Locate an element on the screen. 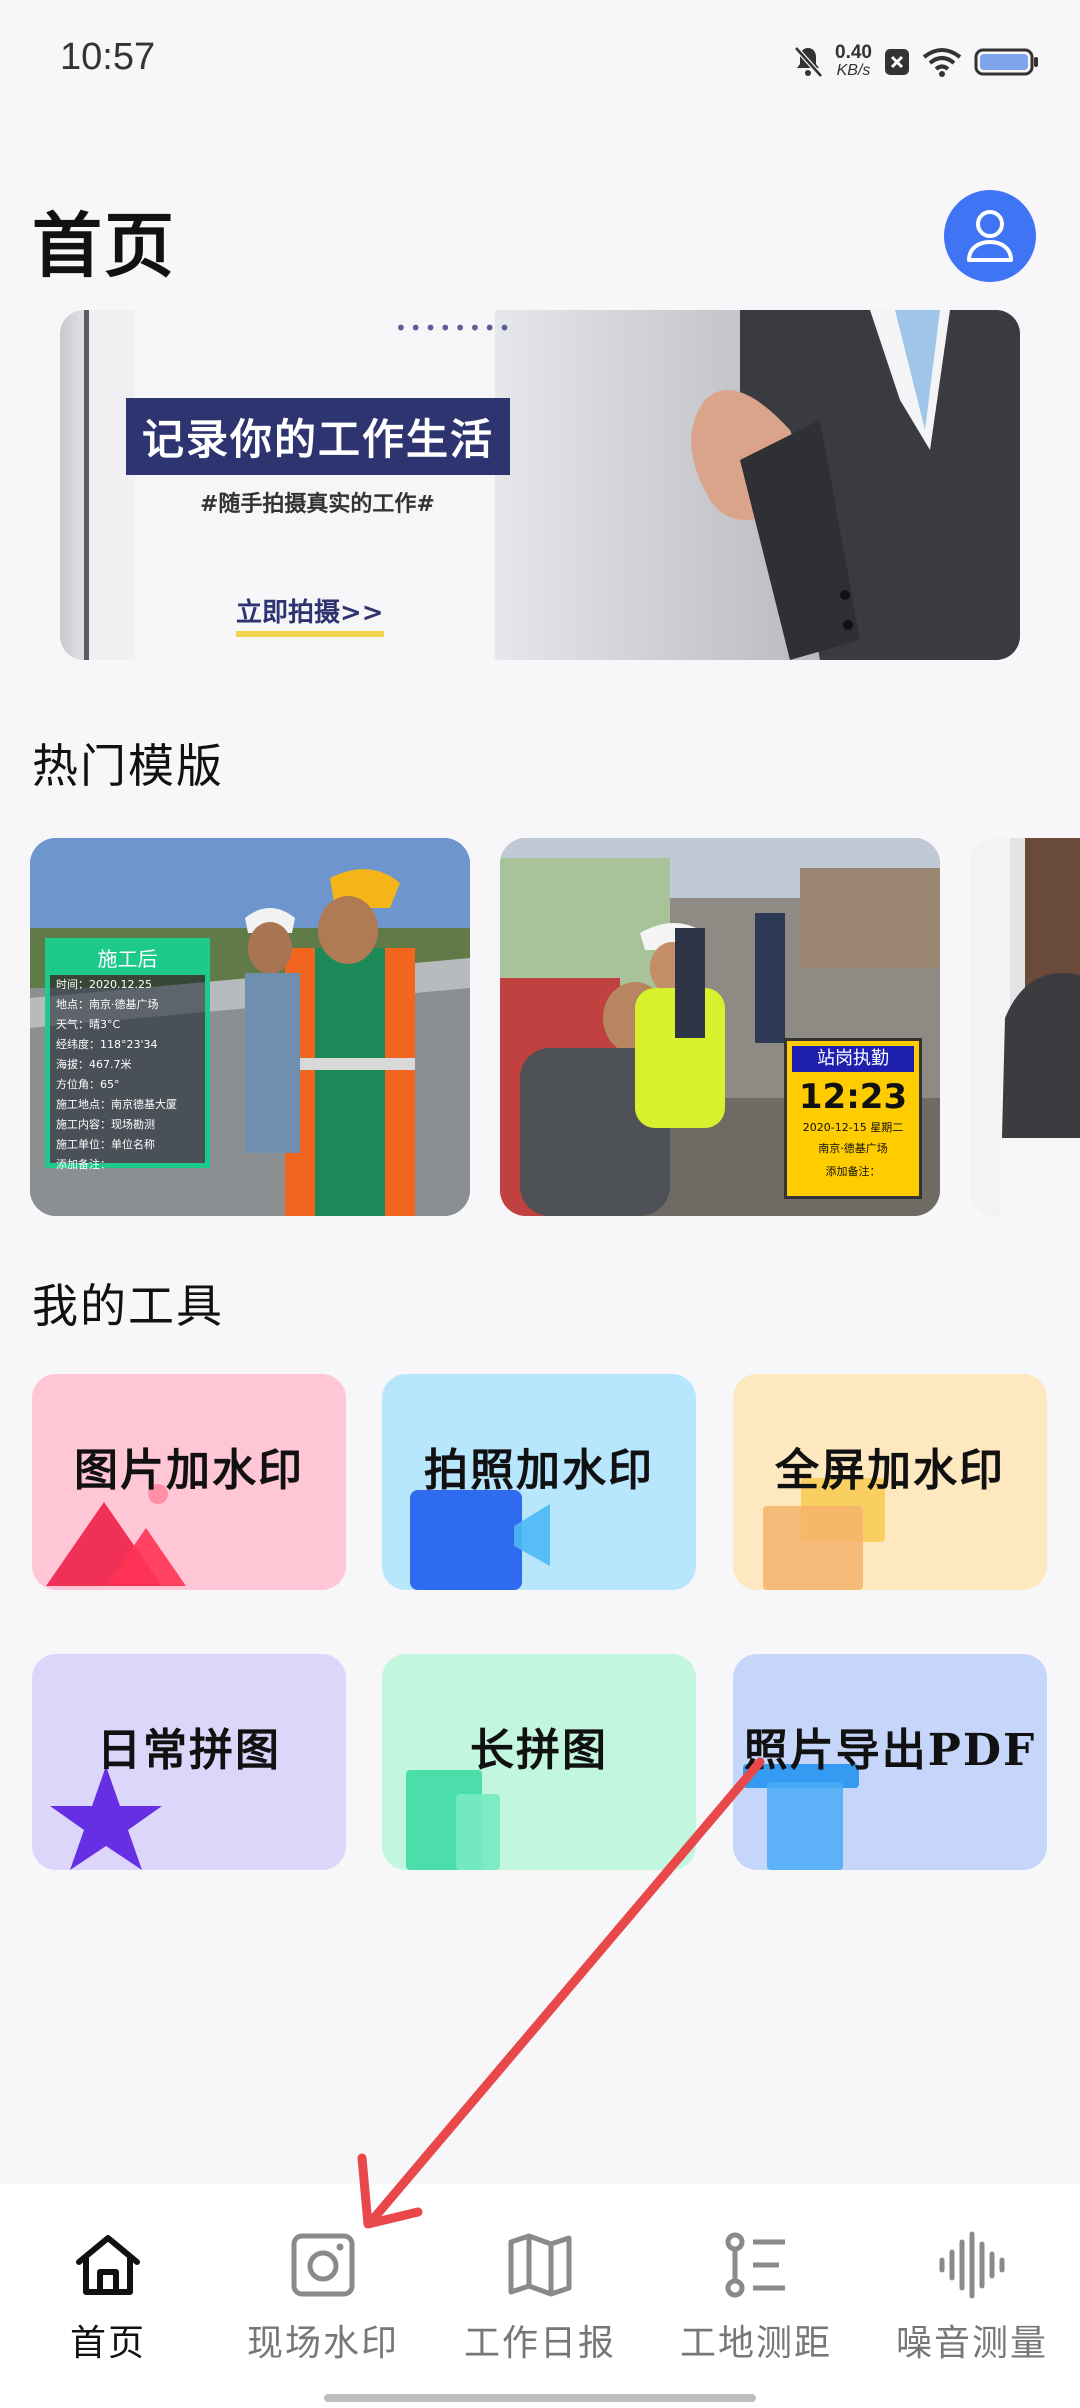 The image size is (1080, 2408). ruler-list-icon is located at coordinates (755, 2265).